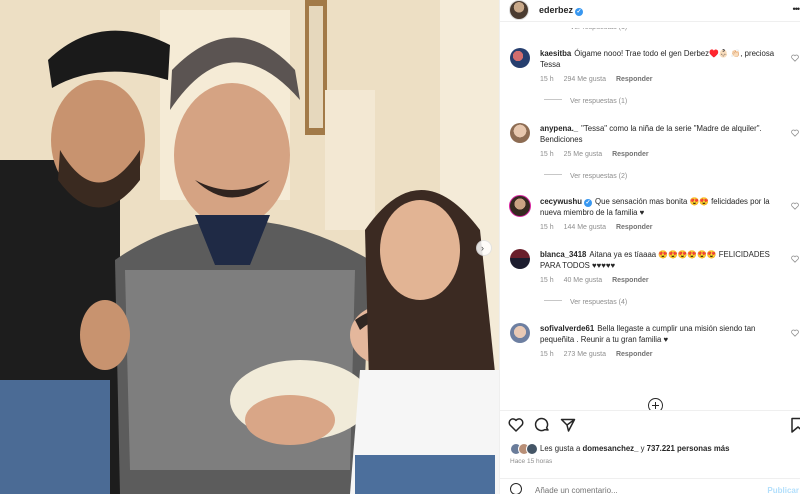 This screenshot has width=800, height=494. Describe the element at coordinates (585, 176) in the screenshot. I see `view-replies-link: Ver respuestas (2)` at that location.